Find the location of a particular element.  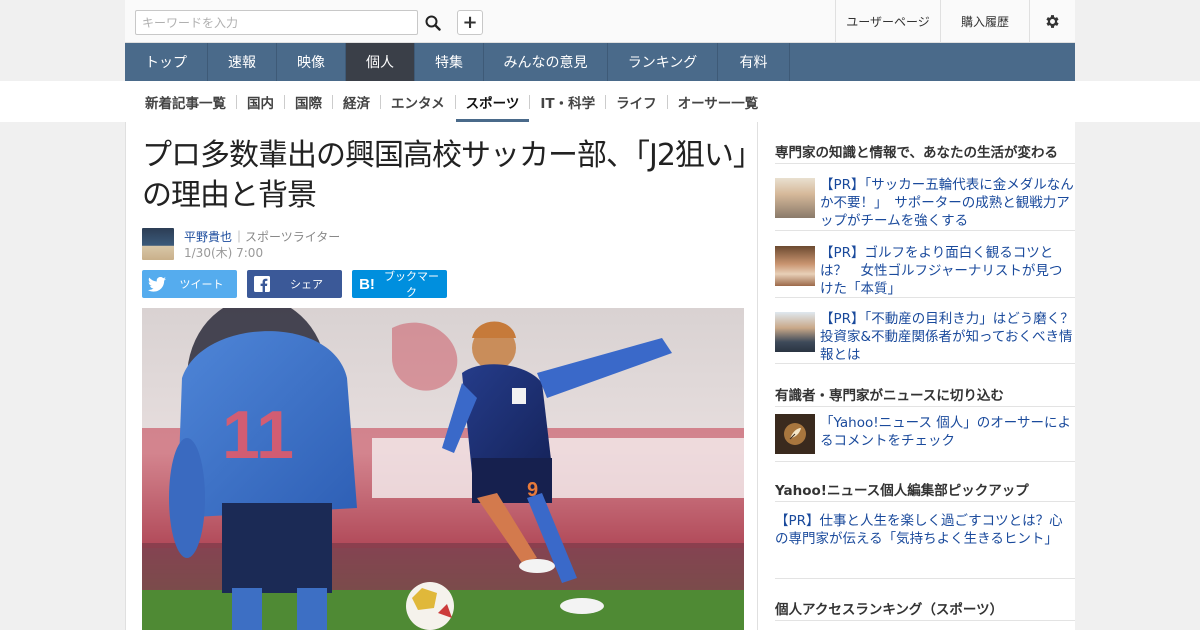

nav-feature: 特集 is located at coordinates (449, 62).